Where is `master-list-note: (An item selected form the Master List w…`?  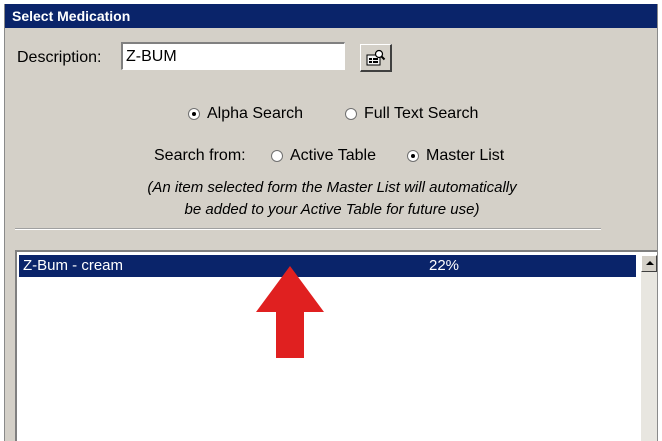
master-list-note: (An item selected form the Master List w… is located at coordinates (331, 199).